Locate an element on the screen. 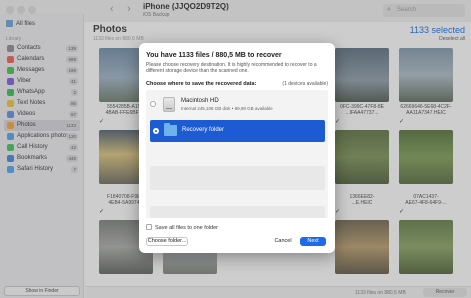 Image resolution: width=471 pixels, height=298 pixels. disk-name: Macintosh HD is located at coordinates (200, 101).